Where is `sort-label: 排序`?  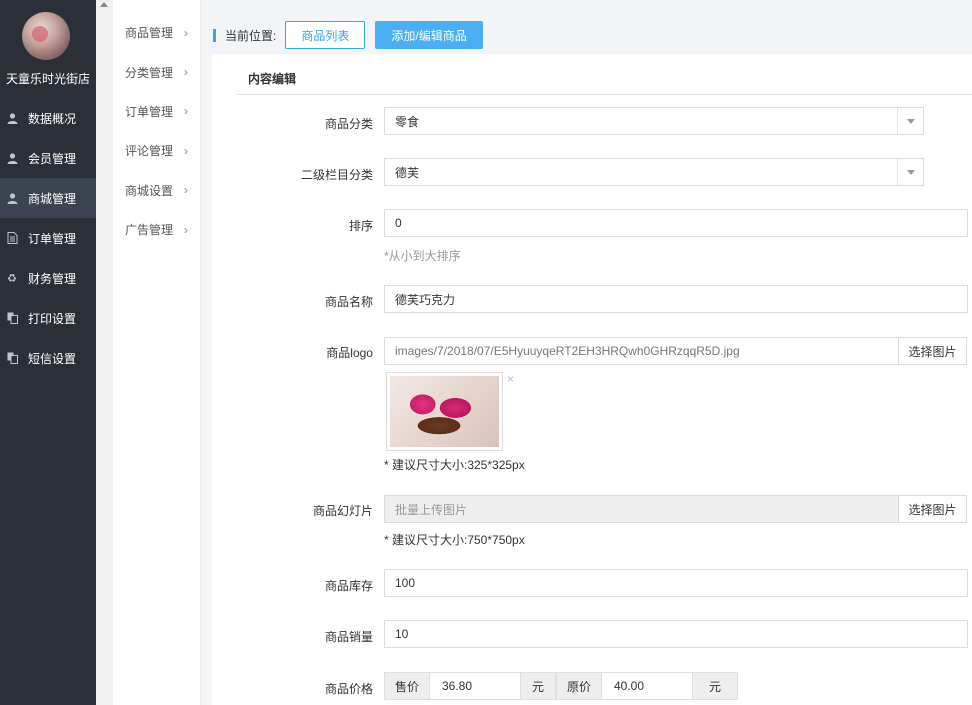
sort-label: 排序 is located at coordinates (360, 226).